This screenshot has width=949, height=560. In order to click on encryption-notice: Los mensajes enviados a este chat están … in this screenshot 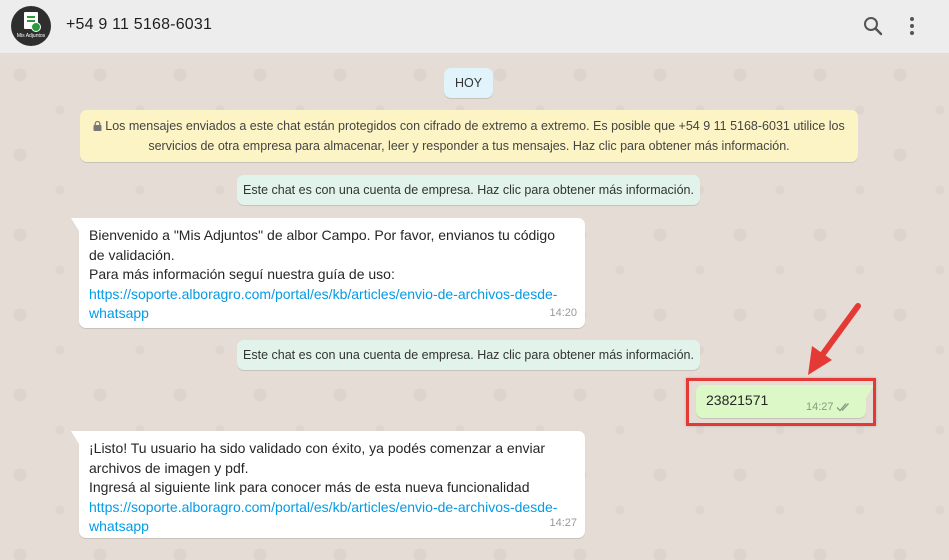, I will do `click(469, 136)`.